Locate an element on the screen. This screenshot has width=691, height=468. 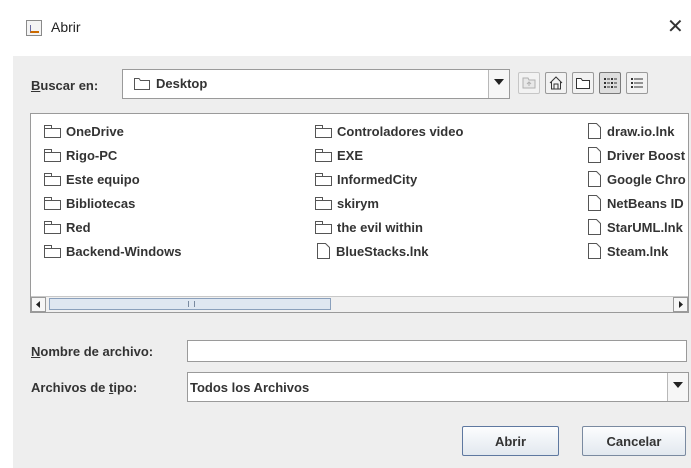
file-name: BlueStacks.lnk is located at coordinates (382, 251).